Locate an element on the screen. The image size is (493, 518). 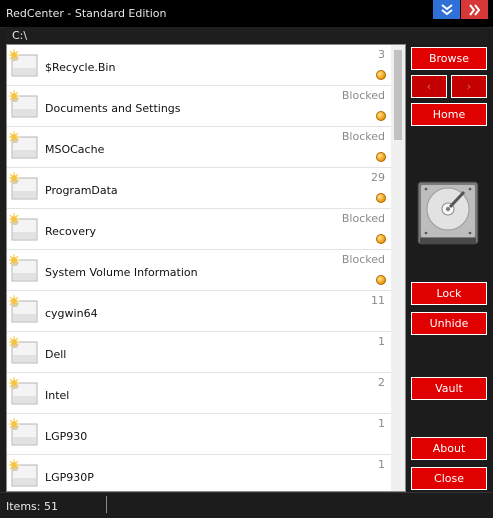
minimize-button is located at coordinates (446, 9).